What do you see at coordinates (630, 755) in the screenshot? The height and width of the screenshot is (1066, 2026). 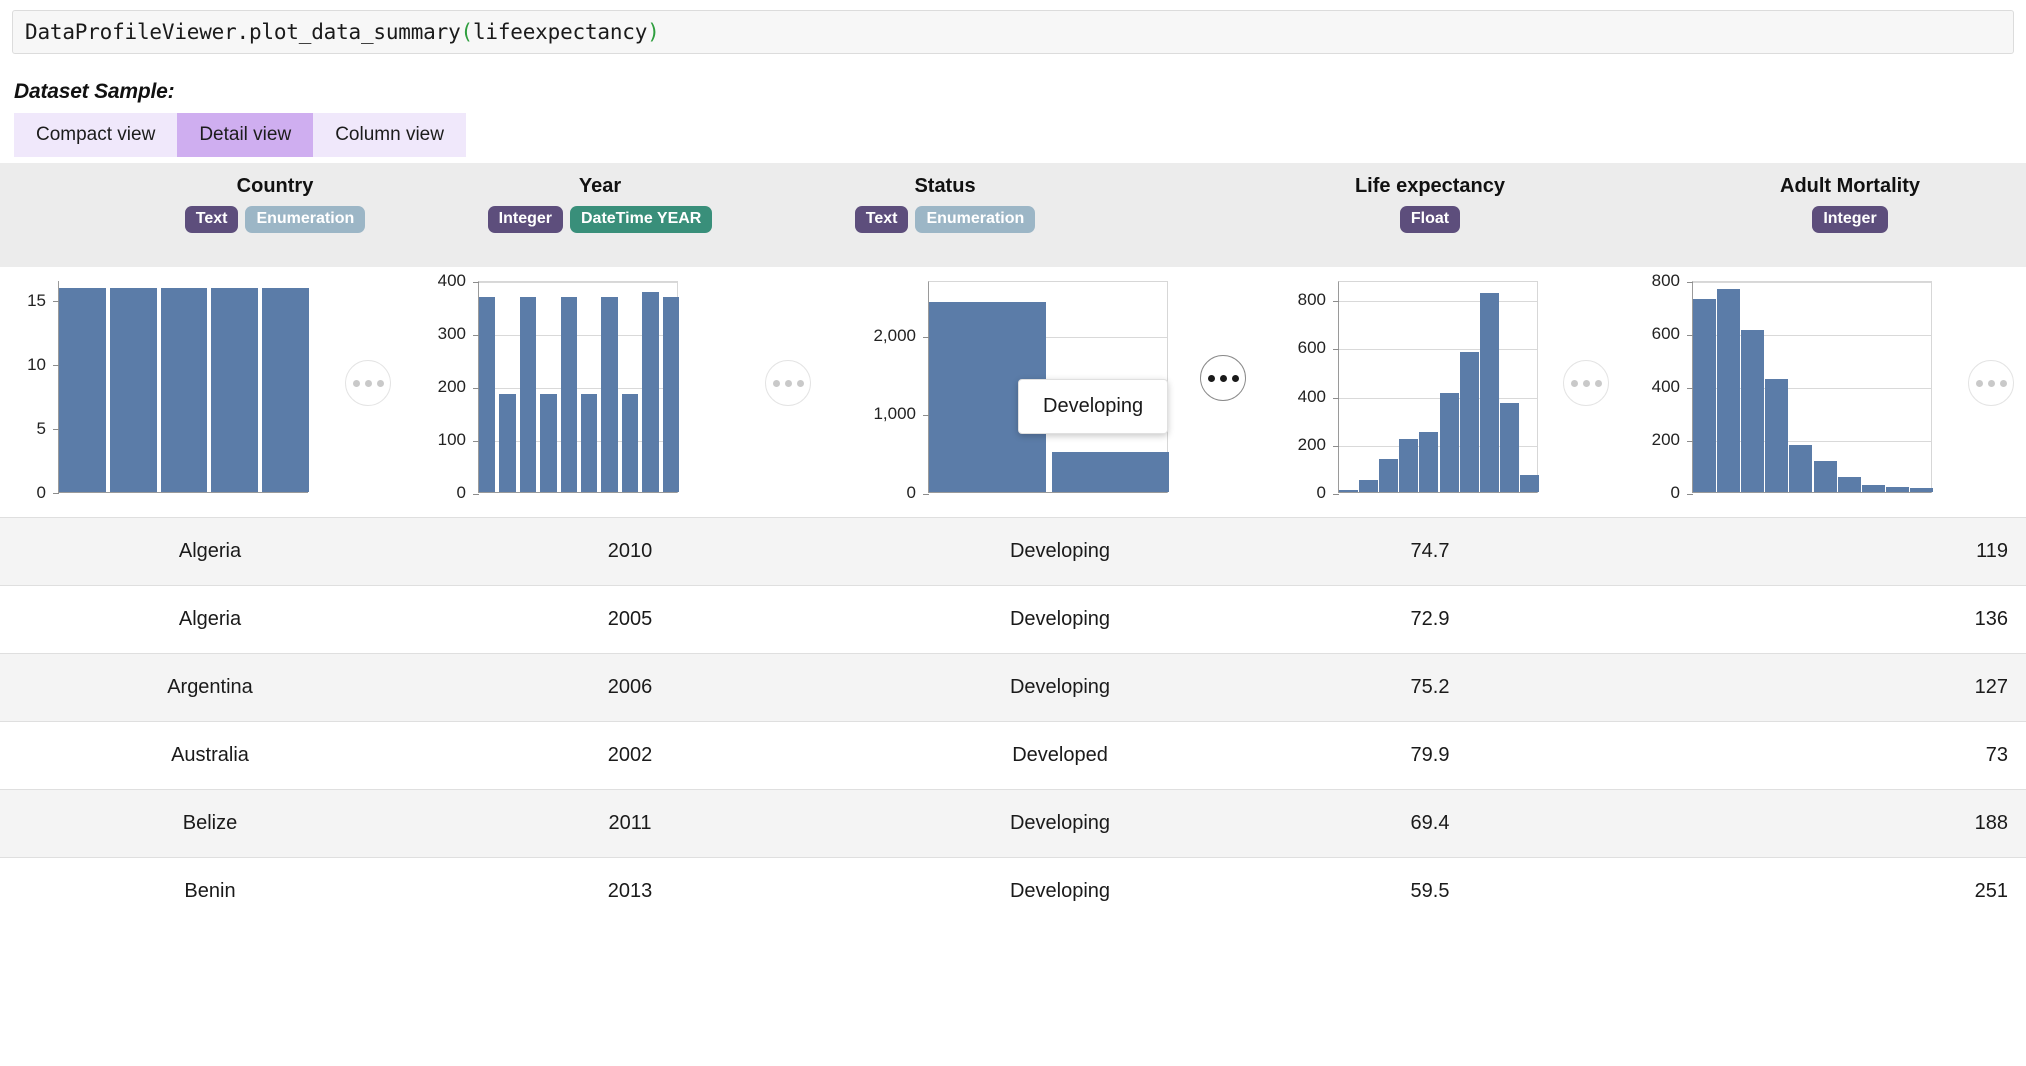 I see `cell-year: 2002` at bounding box center [630, 755].